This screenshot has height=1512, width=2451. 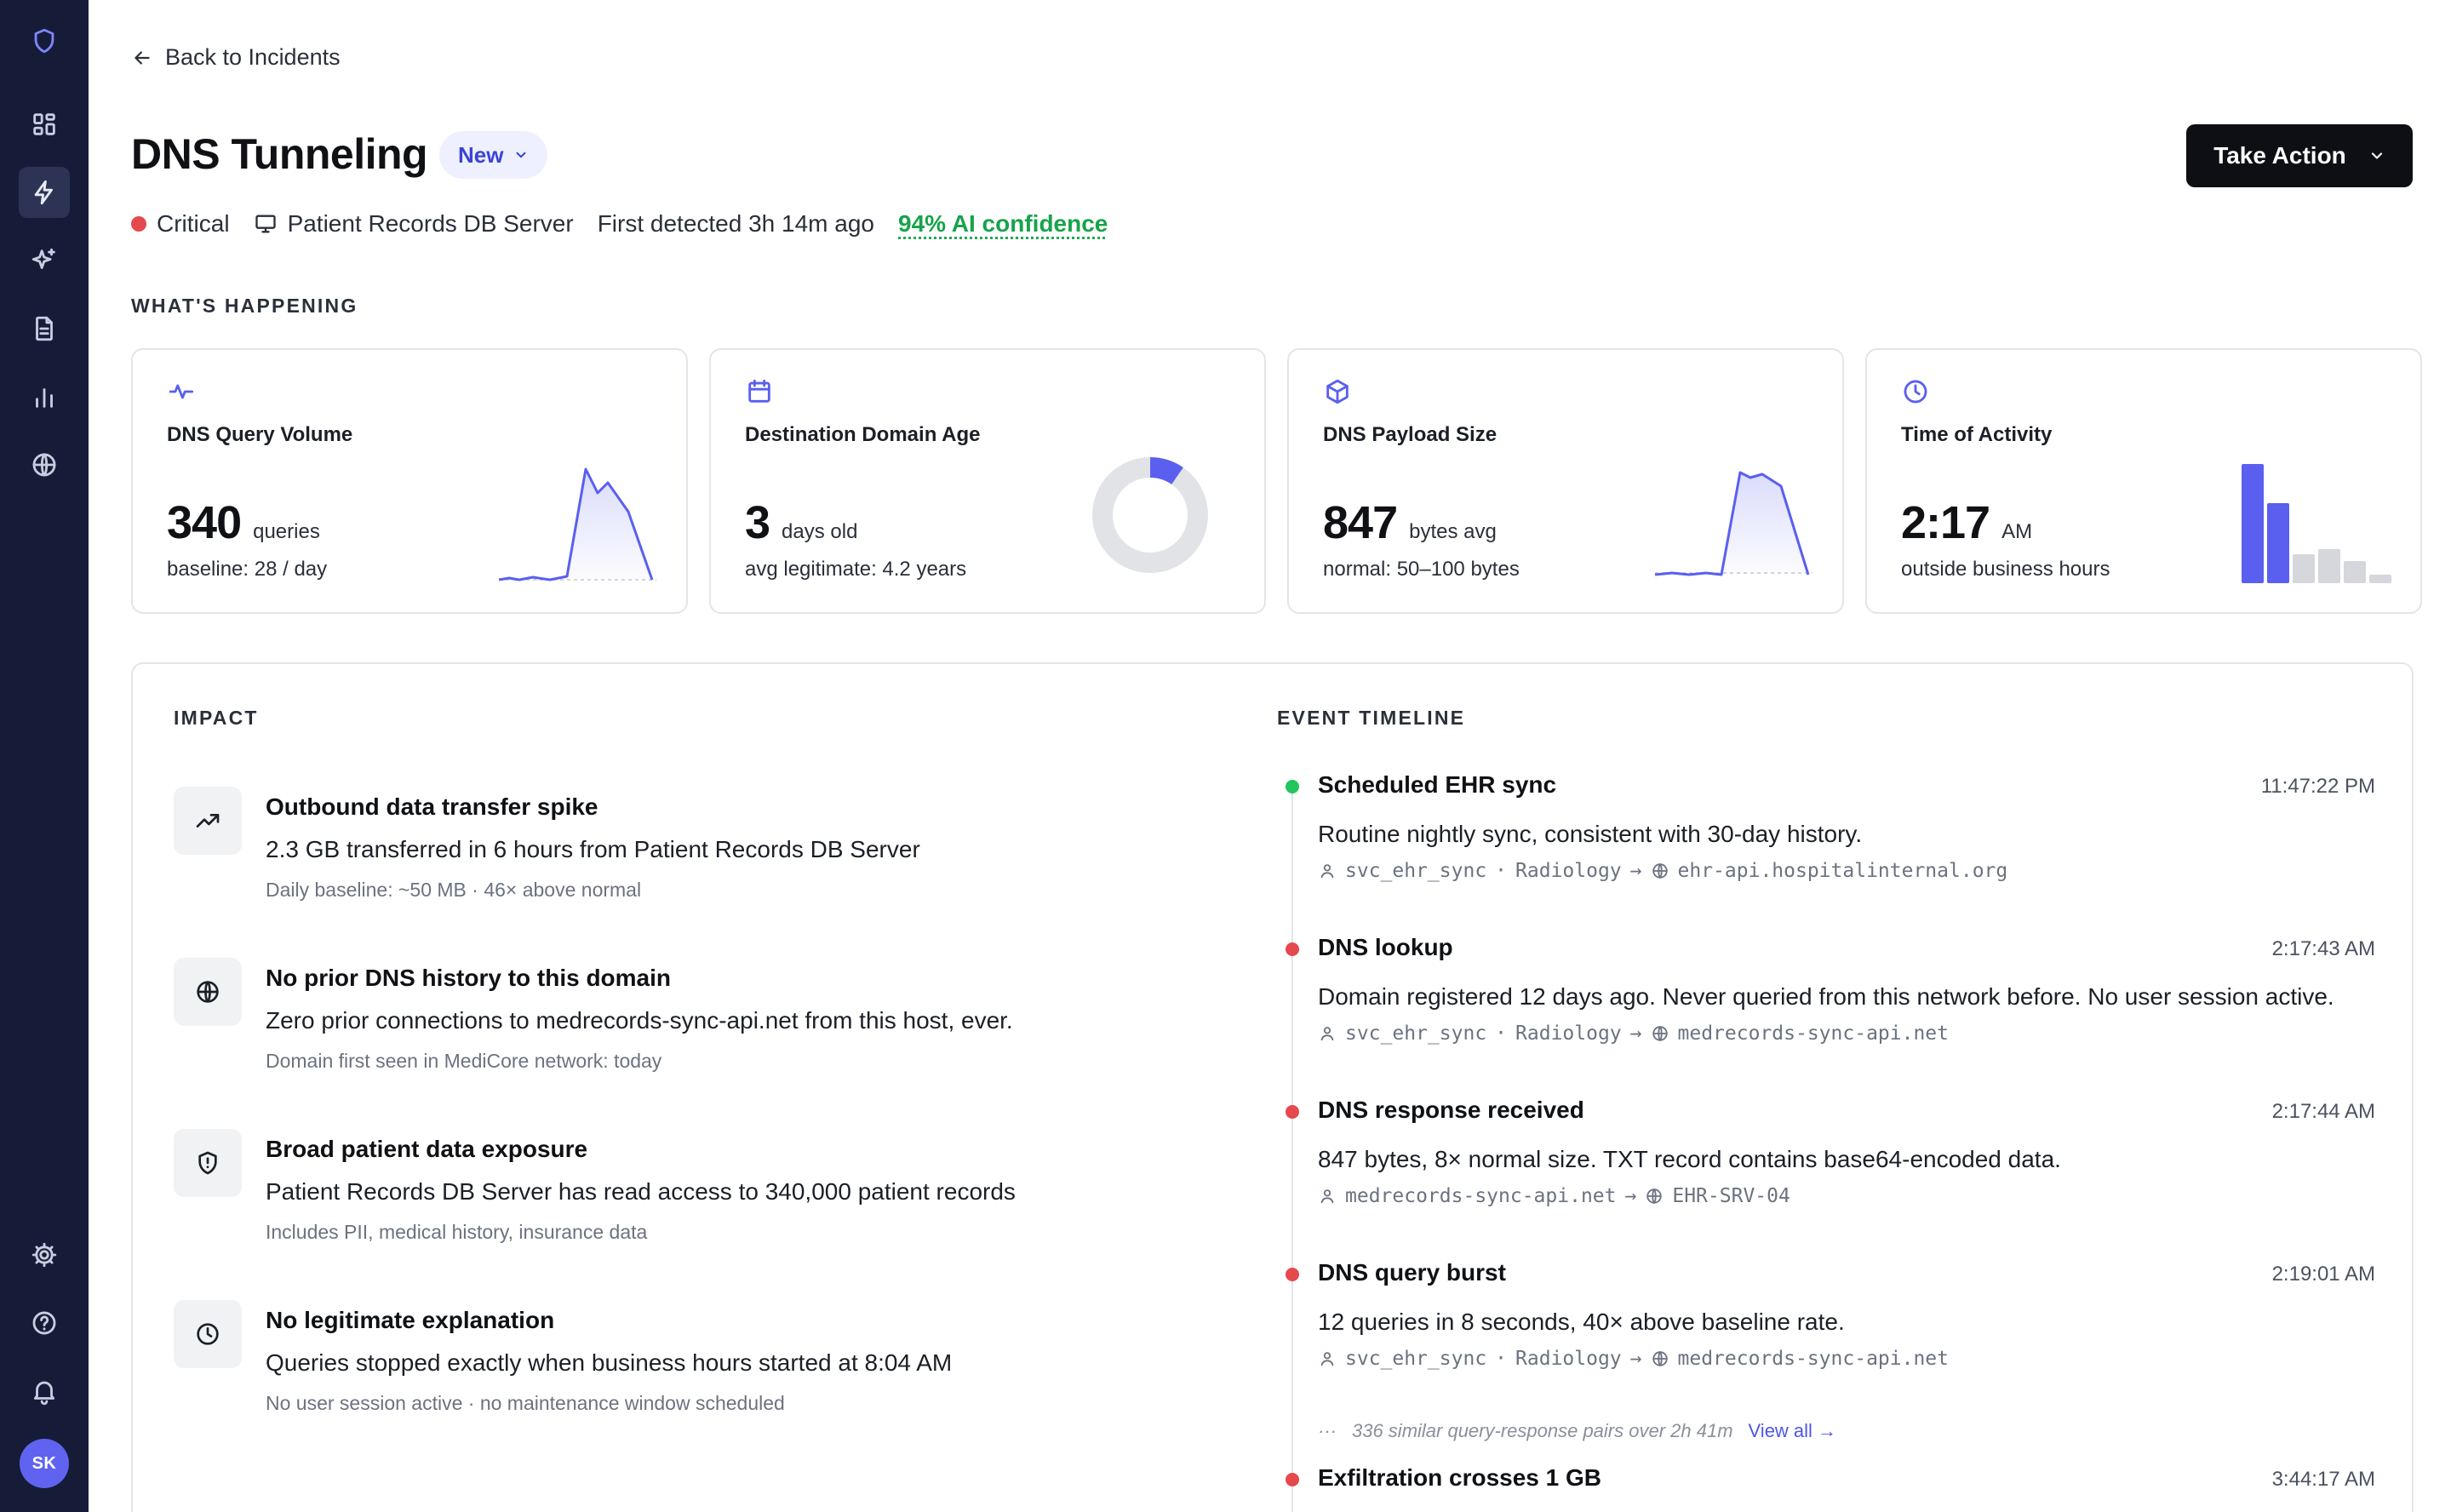 I want to click on package-box-icon, so click(x=1337, y=391).